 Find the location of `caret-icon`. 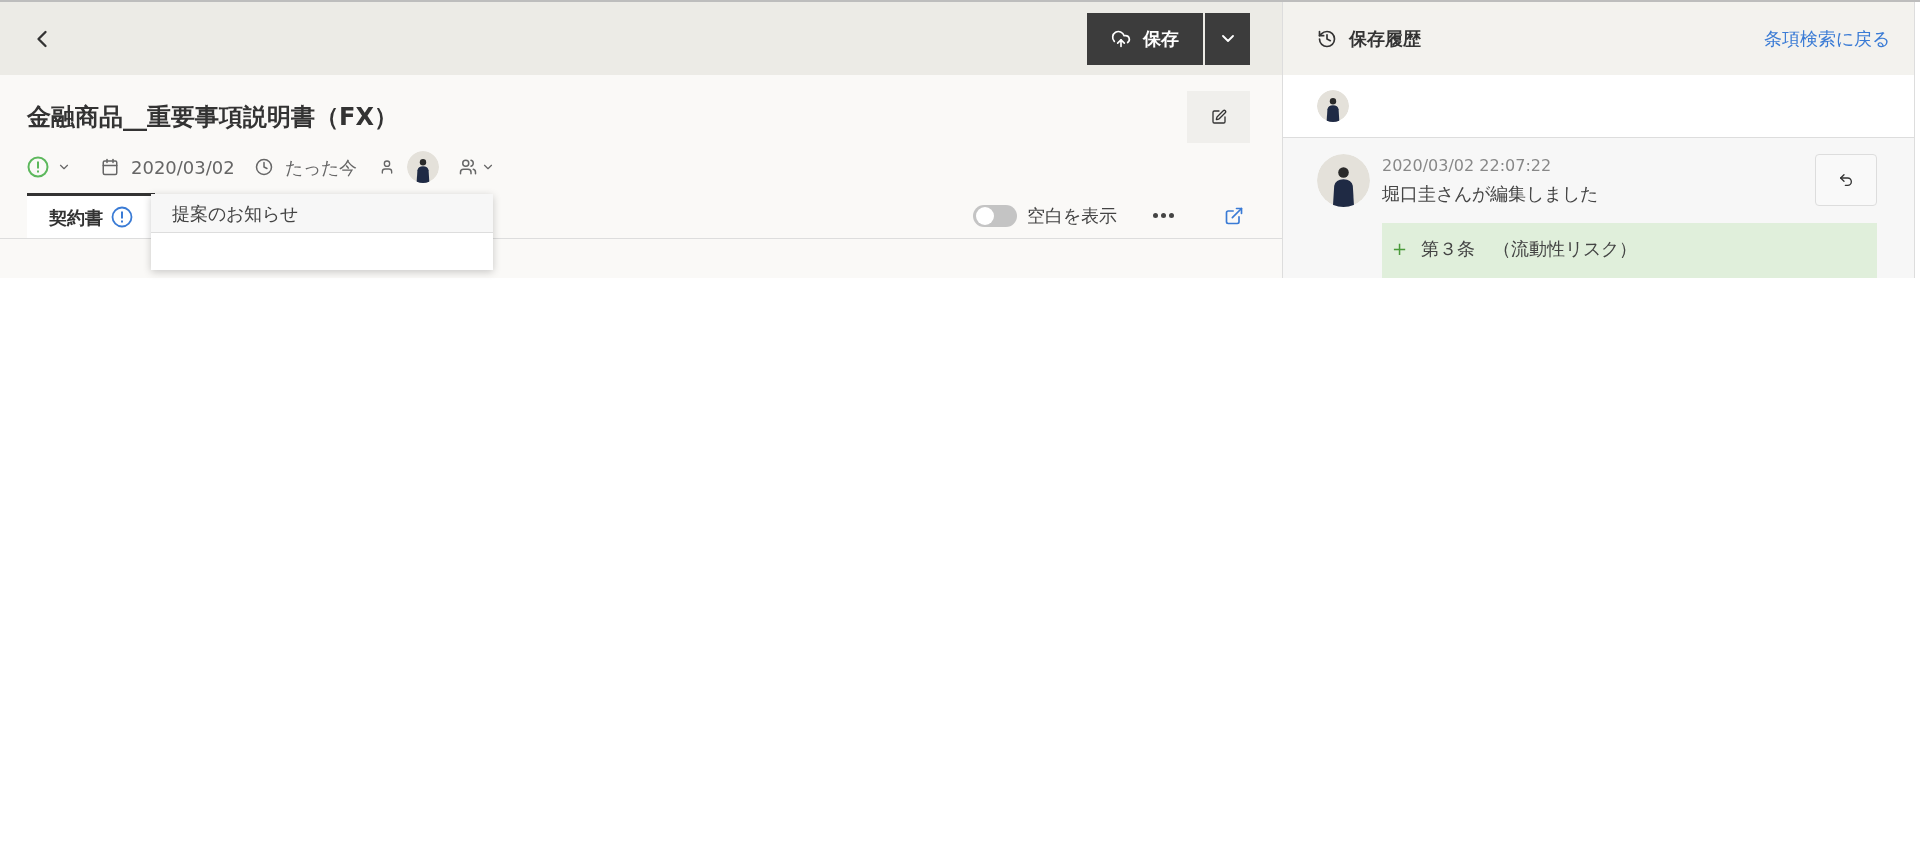

caret-icon is located at coordinates (1227, 38).